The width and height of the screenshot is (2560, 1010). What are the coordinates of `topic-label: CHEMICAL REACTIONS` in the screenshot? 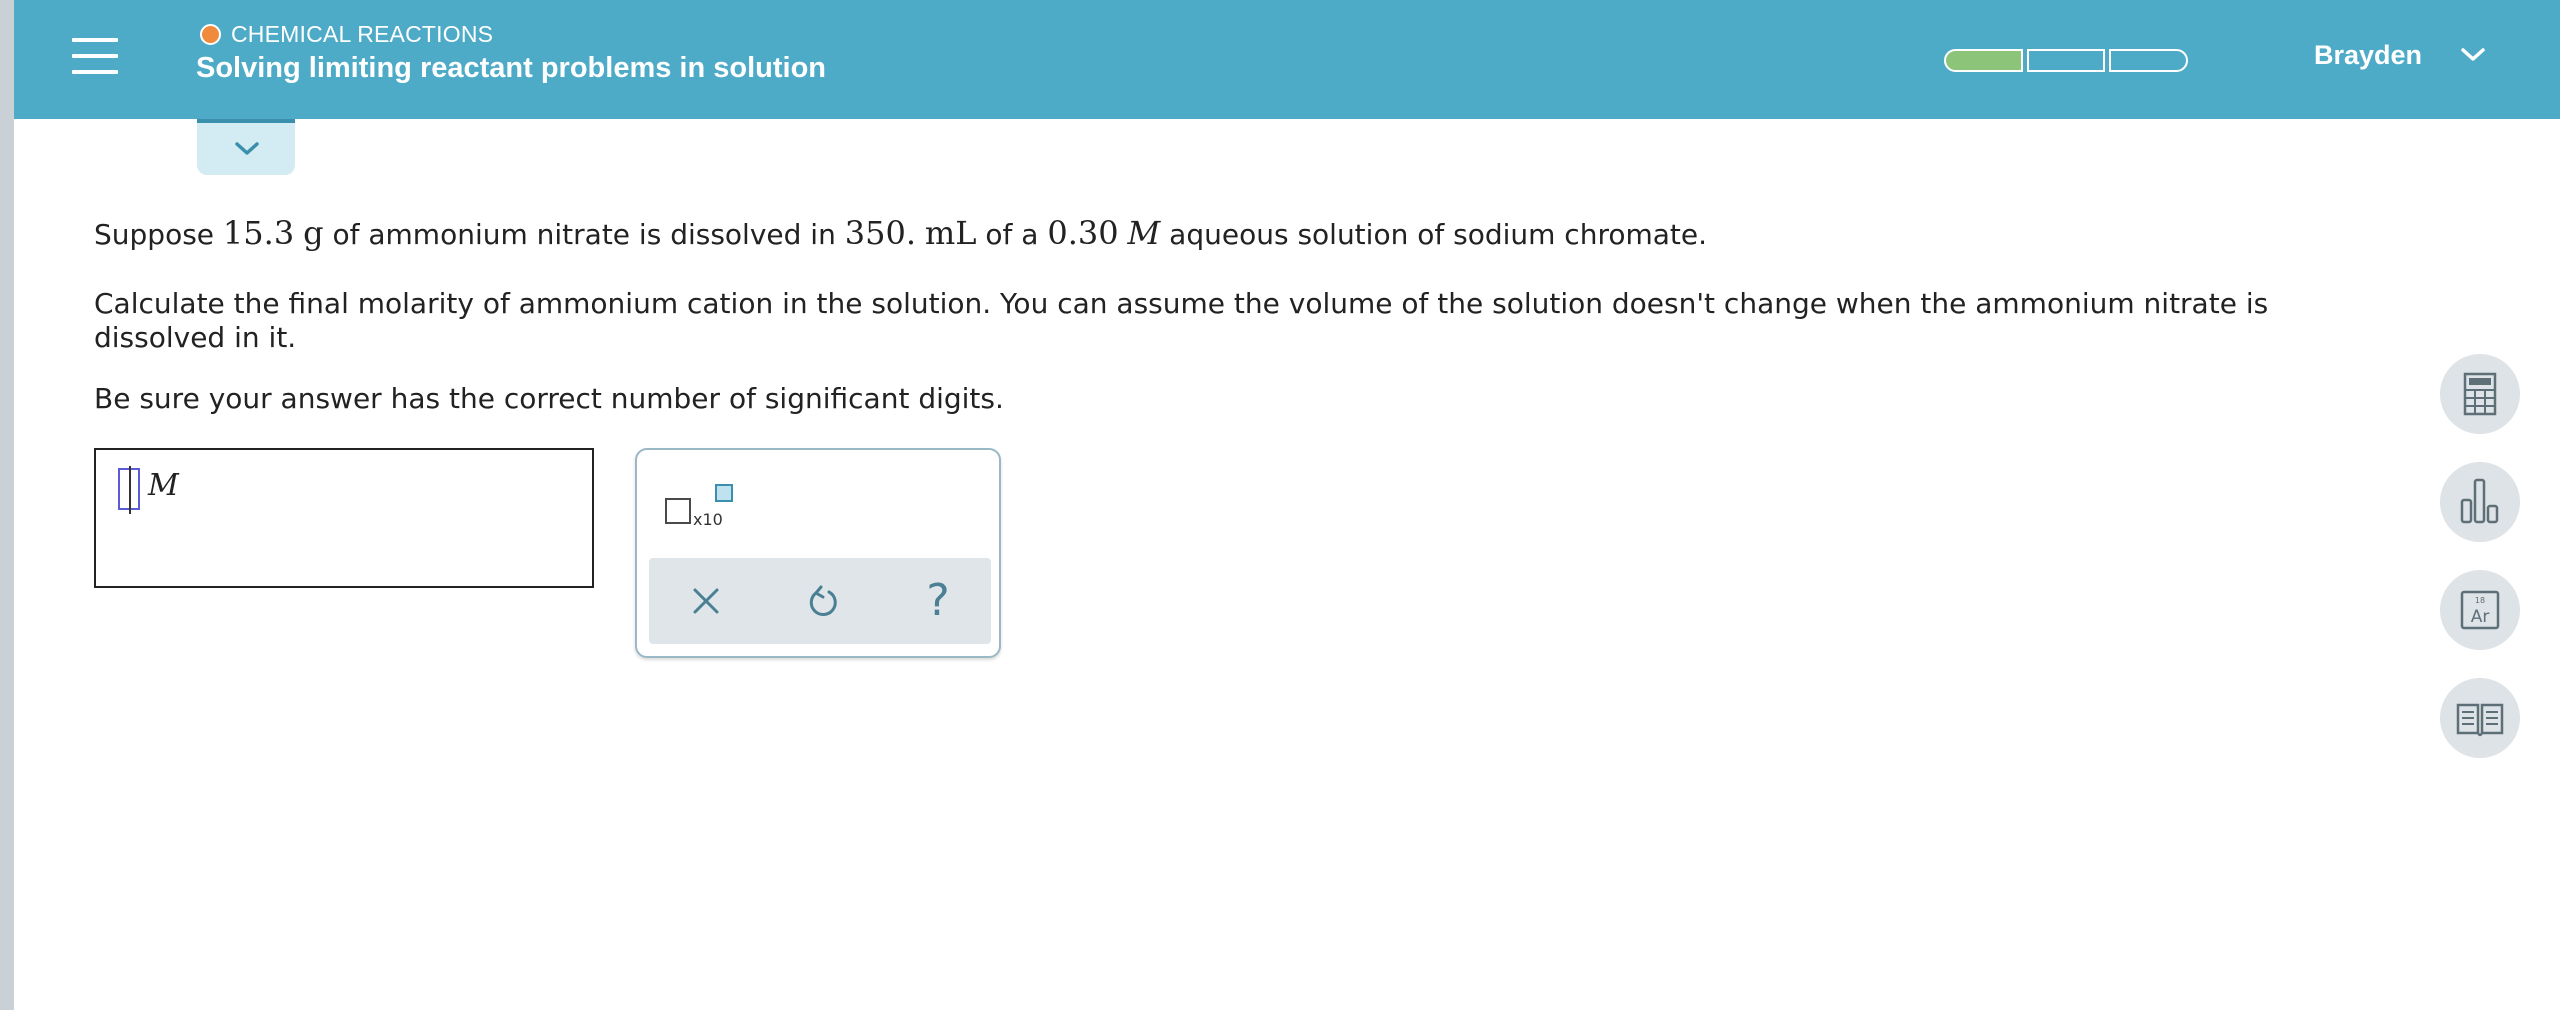 It's located at (362, 33).